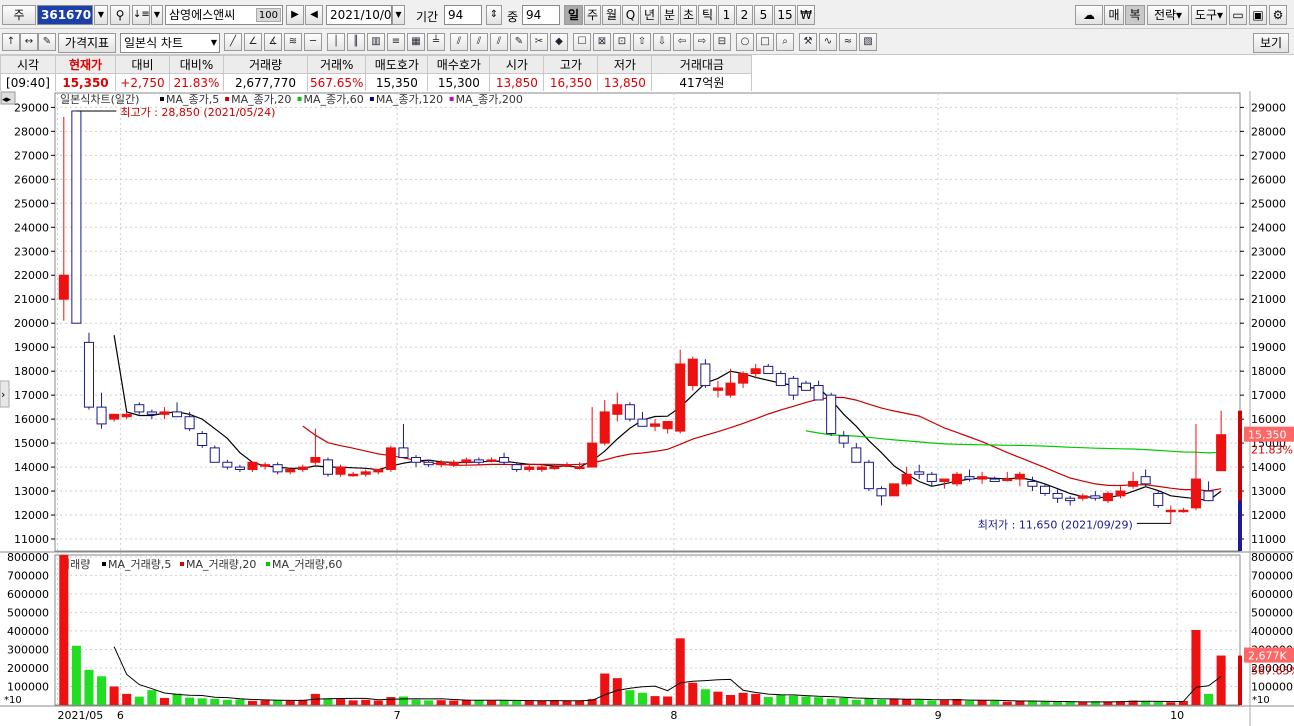  Describe the element at coordinates (233, 42) in the screenshot. I see `trendline-icon: ╱` at that location.